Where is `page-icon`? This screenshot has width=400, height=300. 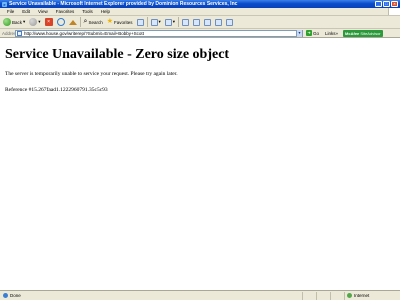
page-icon is located at coordinates (19, 33).